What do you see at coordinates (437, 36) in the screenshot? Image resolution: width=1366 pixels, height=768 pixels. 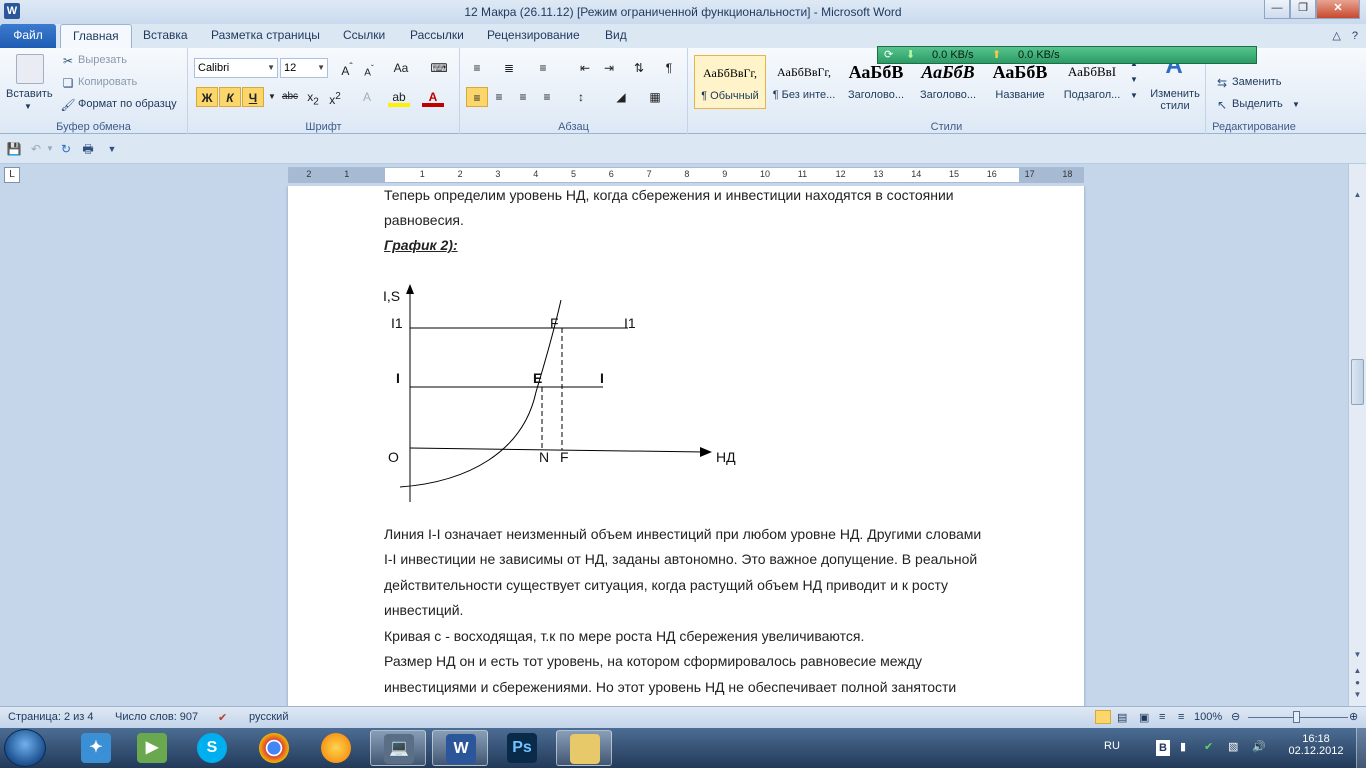 I see `tab-mailings: Рассылки` at bounding box center [437, 36].